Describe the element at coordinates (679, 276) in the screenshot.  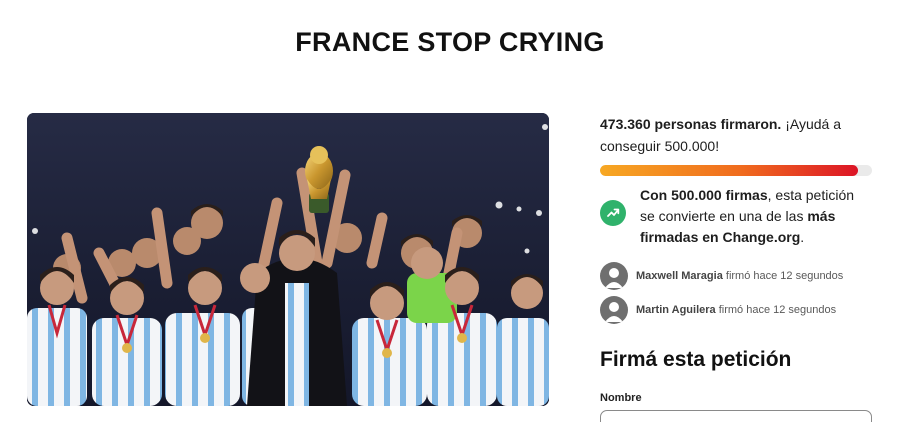
I see `signer-name: Maxwell Maragia` at that location.